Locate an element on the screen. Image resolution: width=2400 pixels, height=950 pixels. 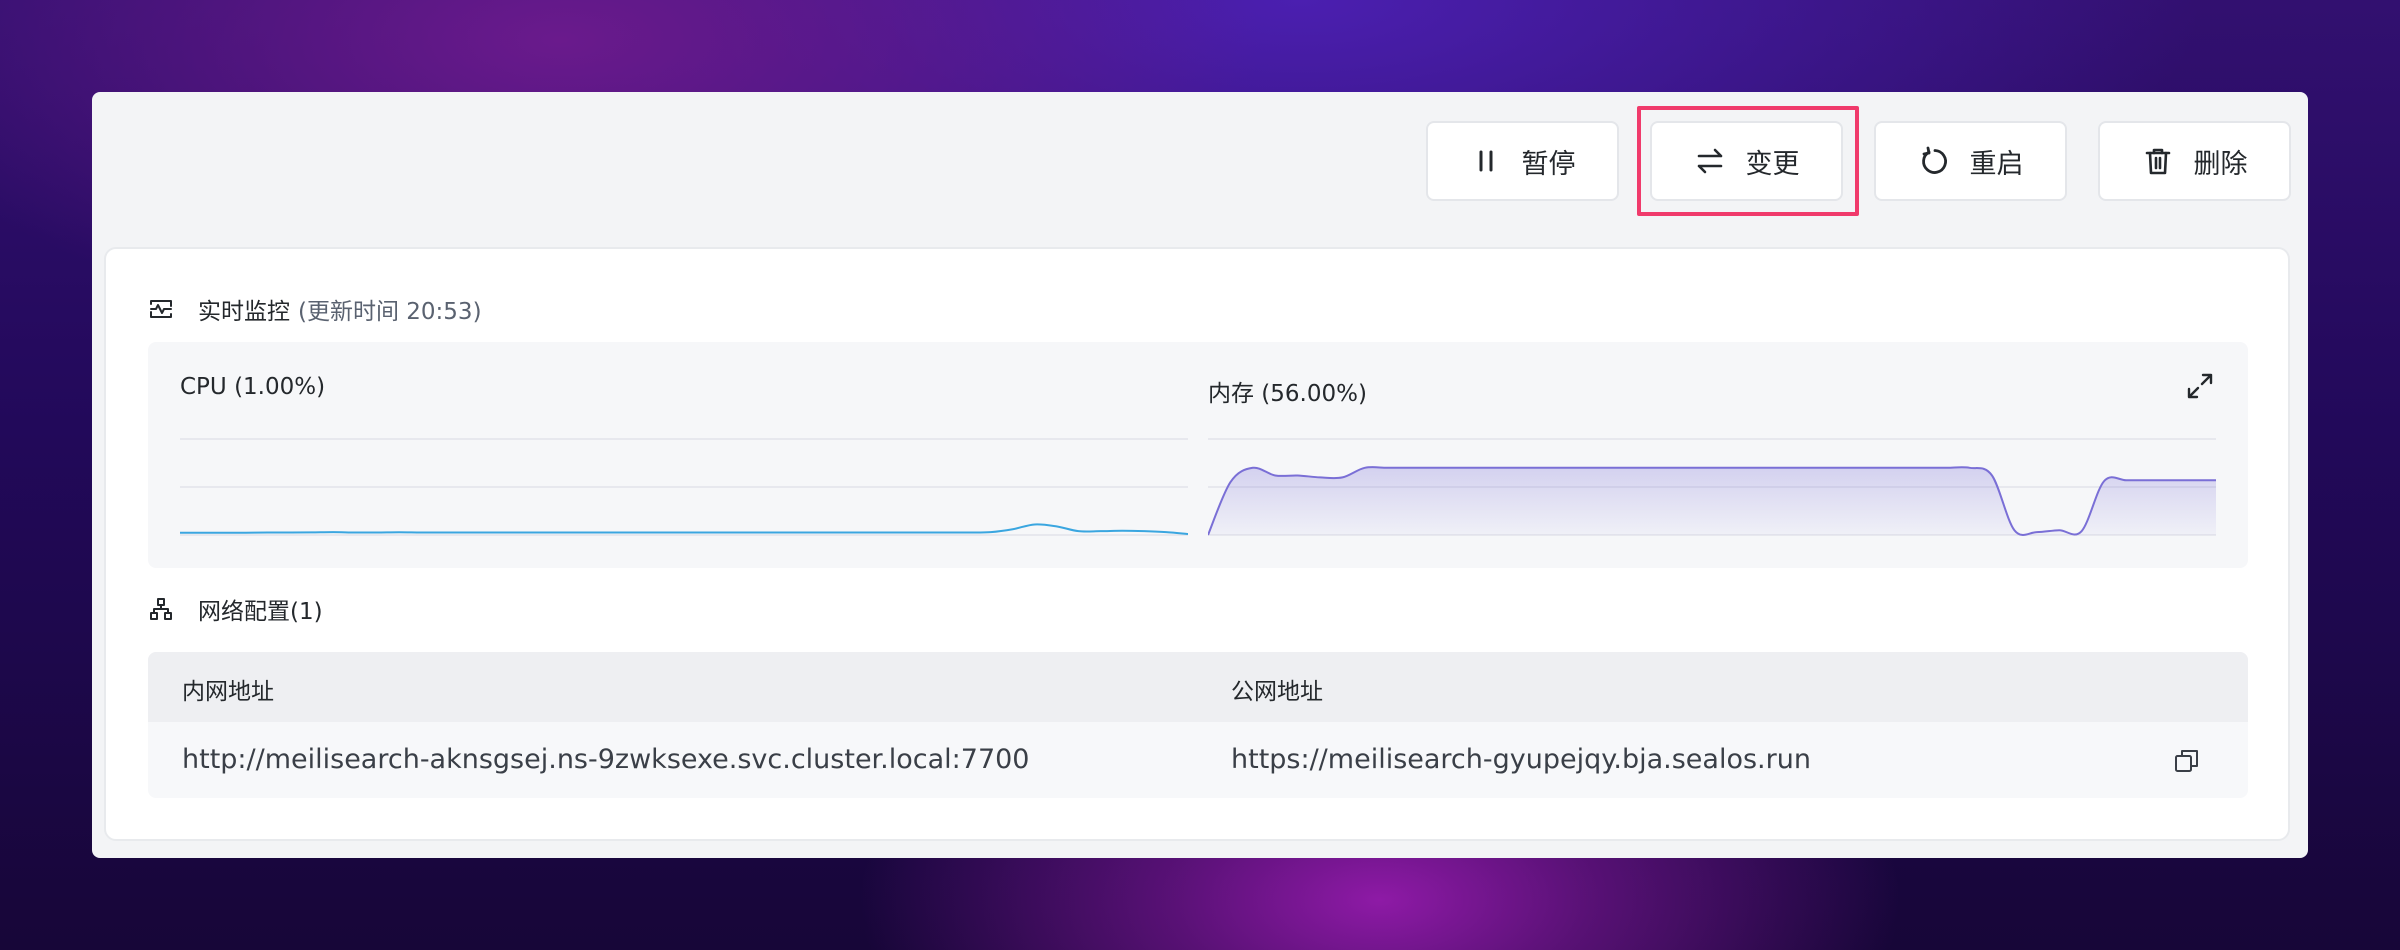
copy-icon is located at coordinates (2187, 761).